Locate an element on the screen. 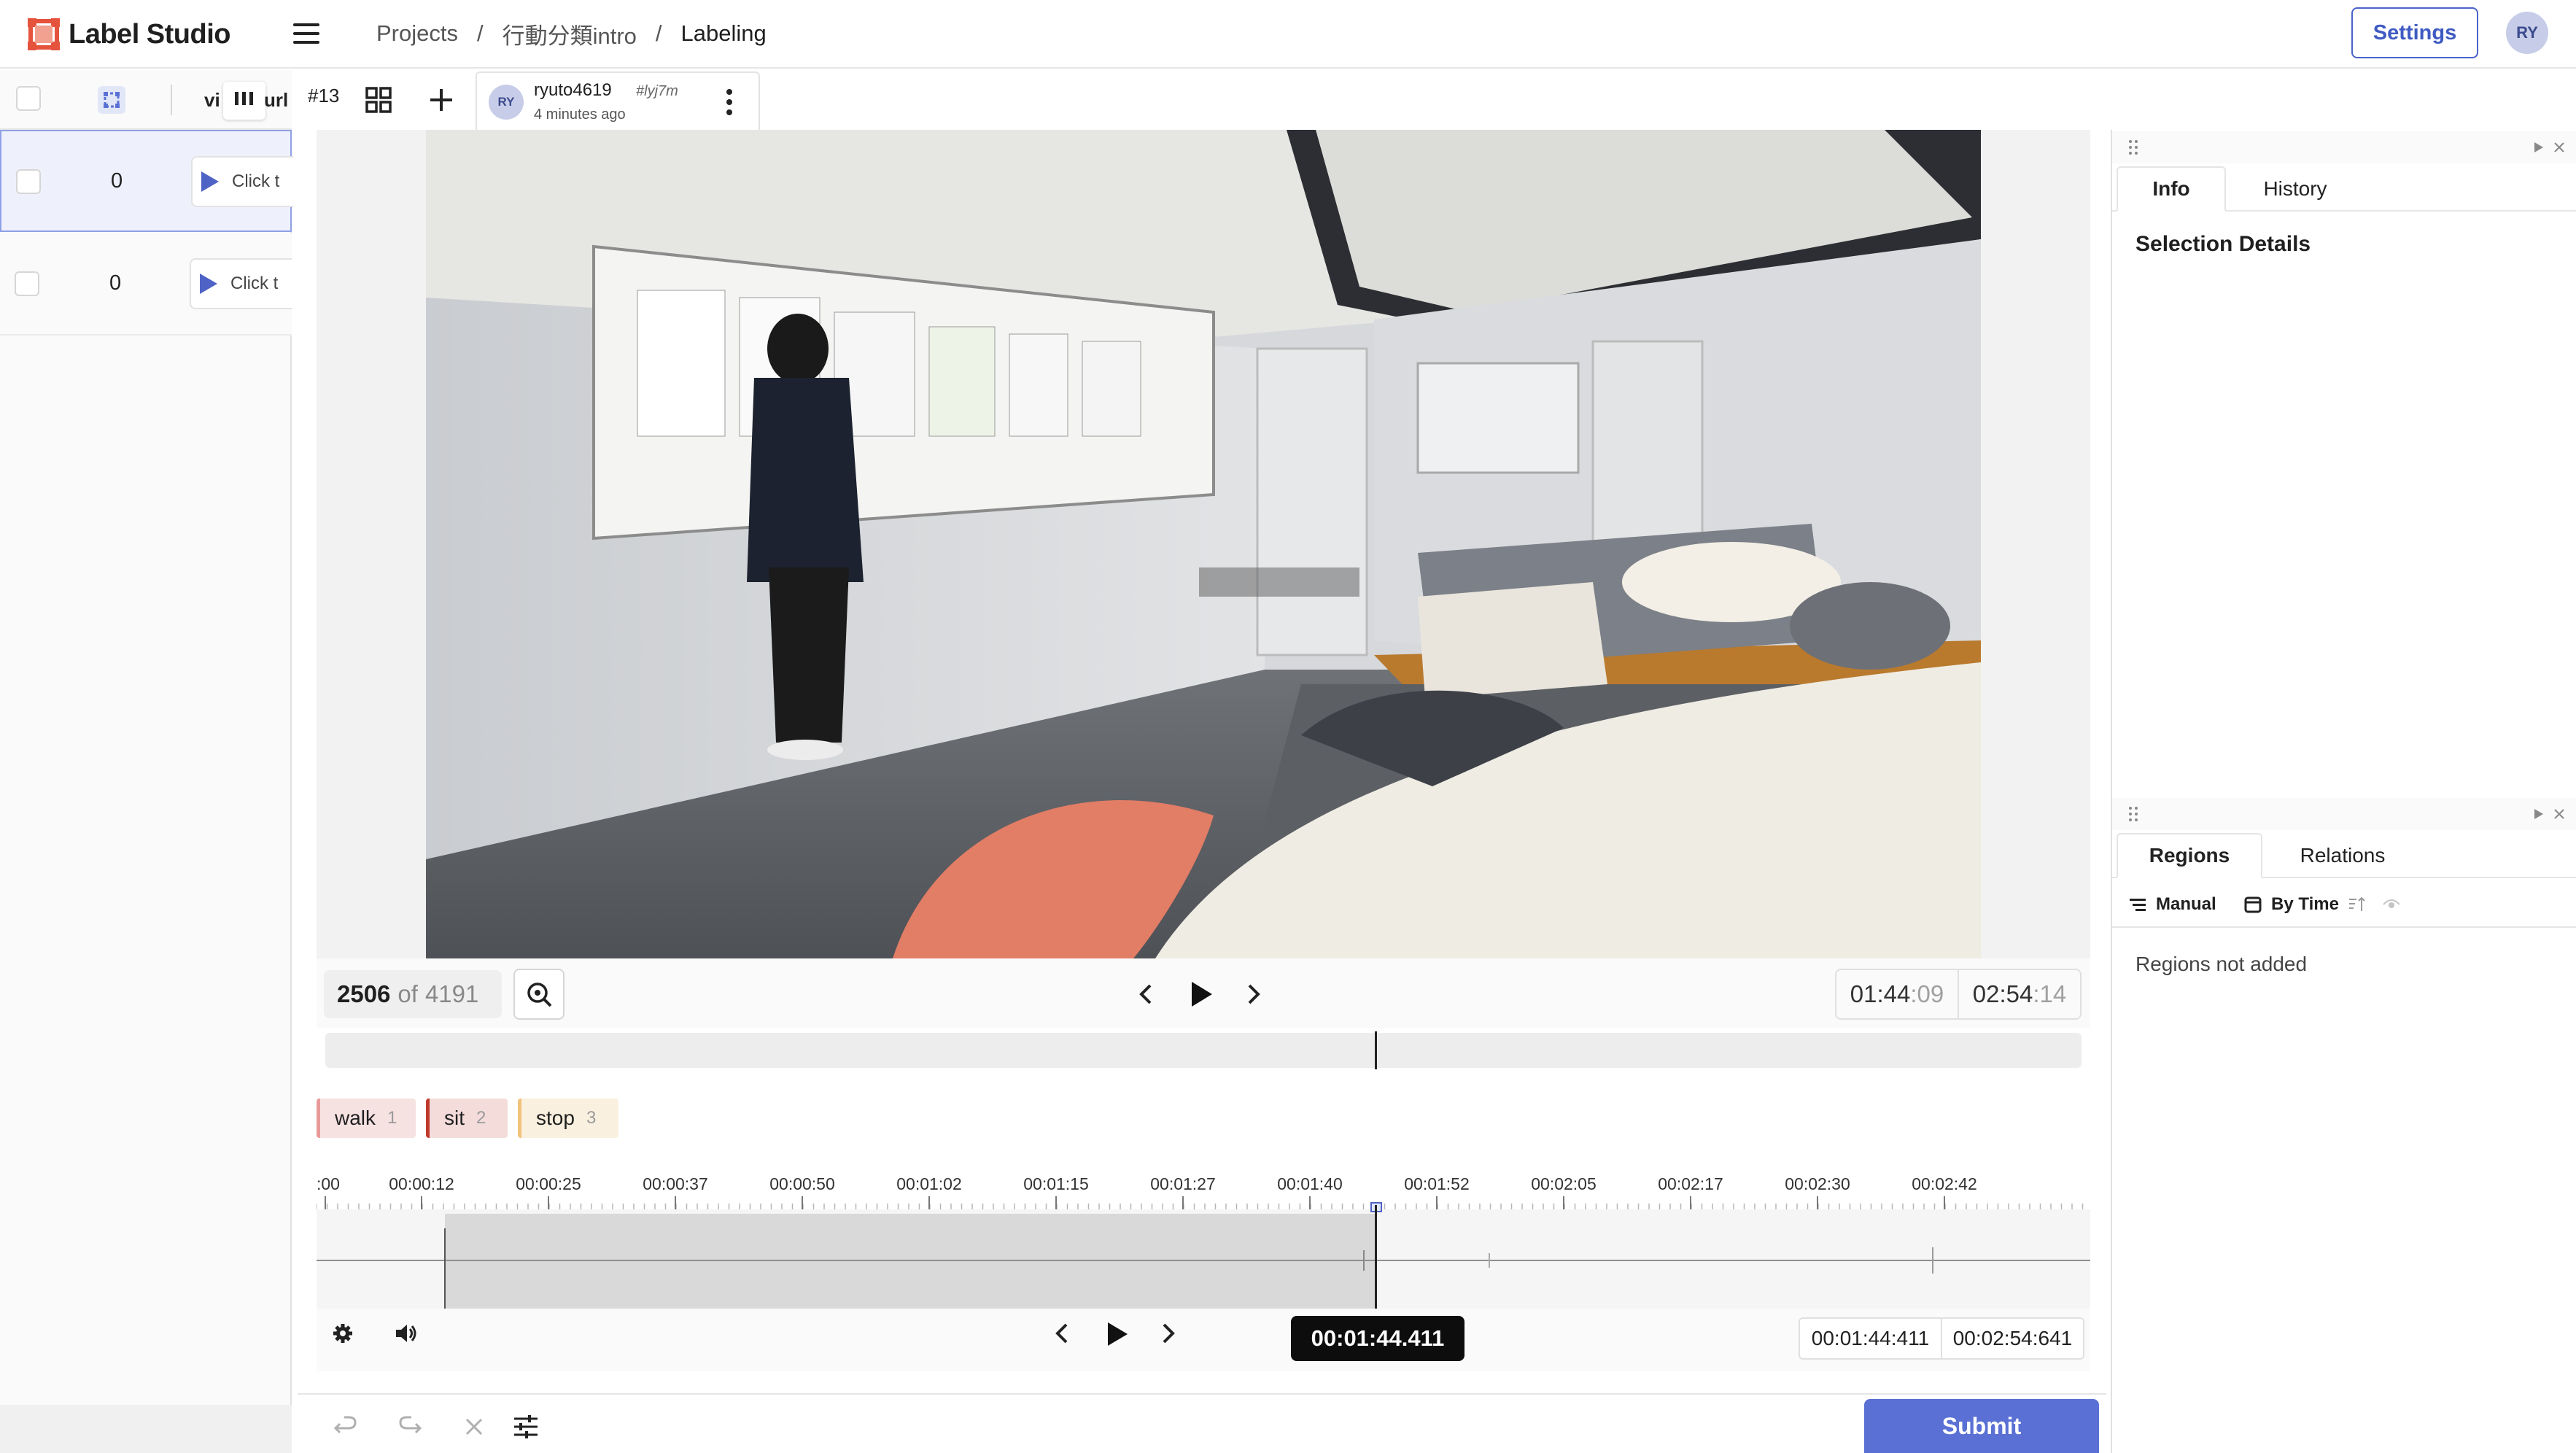  timeline-tick-label: 00:01:40 is located at coordinates (1310, 1183).